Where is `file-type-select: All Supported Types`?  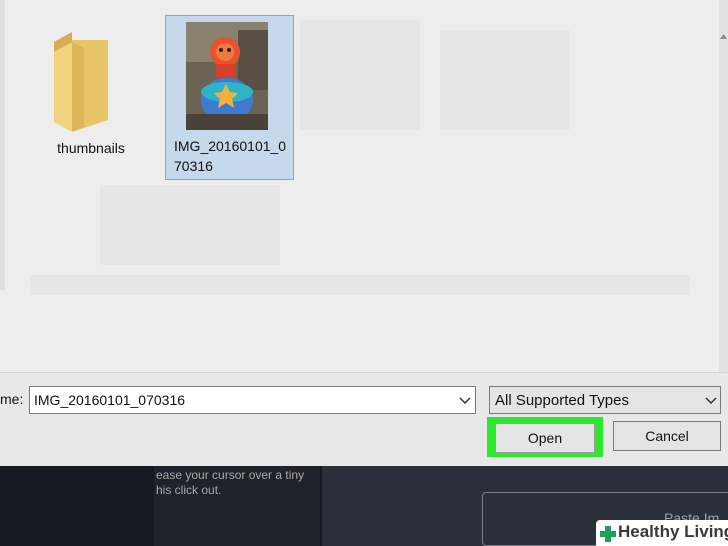
file-type-select: All Supported Types is located at coordinates (605, 400).